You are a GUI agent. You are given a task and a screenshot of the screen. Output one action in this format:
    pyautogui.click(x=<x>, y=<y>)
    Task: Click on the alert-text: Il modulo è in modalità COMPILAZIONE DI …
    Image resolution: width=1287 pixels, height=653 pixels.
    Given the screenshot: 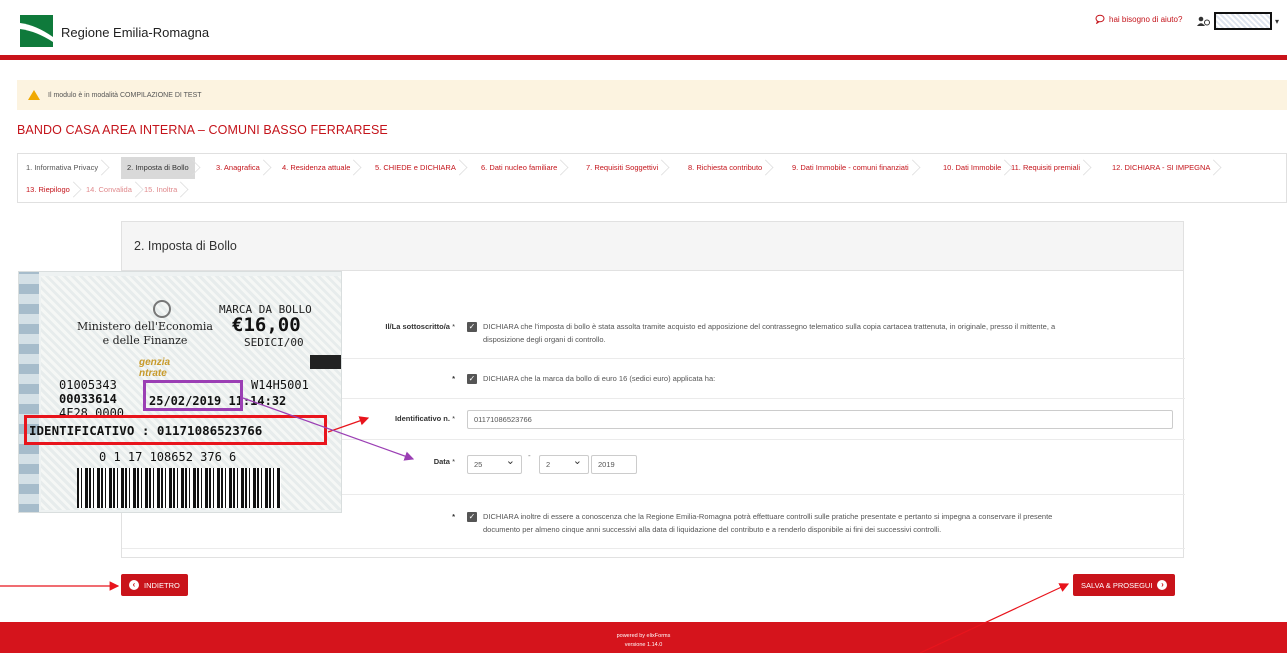 What is the action you would take?
    pyautogui.click(x=125, y=95)
    